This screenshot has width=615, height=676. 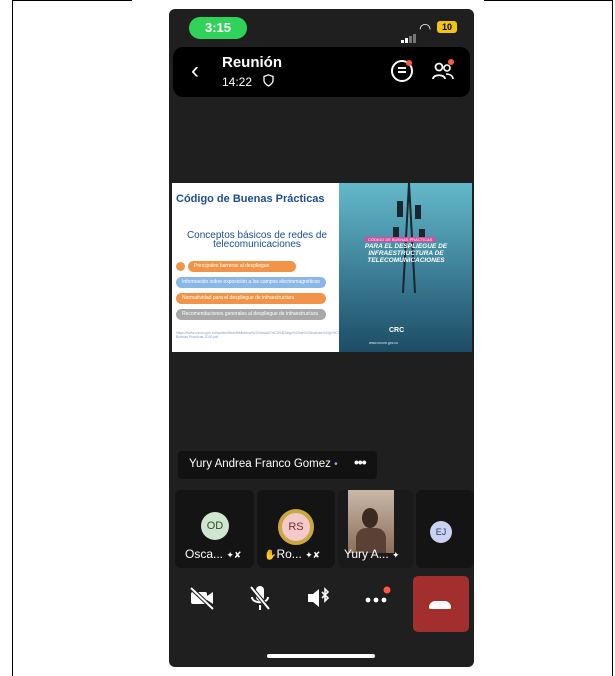 What do you see at coordinates (548, 0) in the screenshot?
I see `frame-top-right` at bounding box center [548, 0].